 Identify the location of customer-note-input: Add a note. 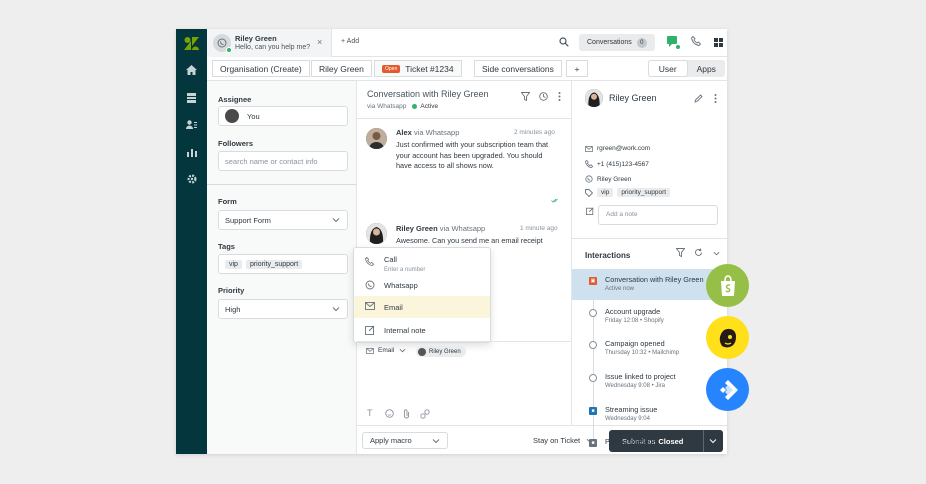
(658, 215).